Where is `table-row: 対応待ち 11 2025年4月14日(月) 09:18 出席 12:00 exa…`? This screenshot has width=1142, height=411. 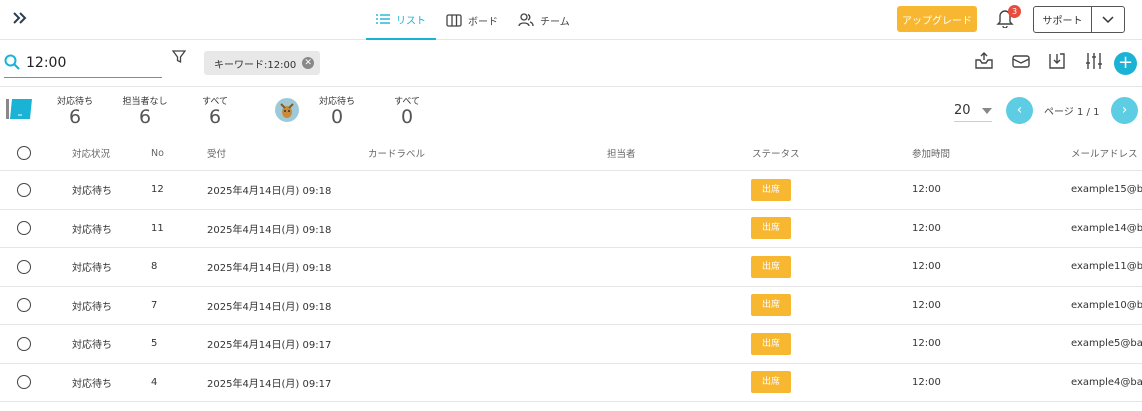 table-row: 対応待ち 11 2025年4月14日(月) 09:18 出席 12:00 exa… is located at coordinates (571, 229).